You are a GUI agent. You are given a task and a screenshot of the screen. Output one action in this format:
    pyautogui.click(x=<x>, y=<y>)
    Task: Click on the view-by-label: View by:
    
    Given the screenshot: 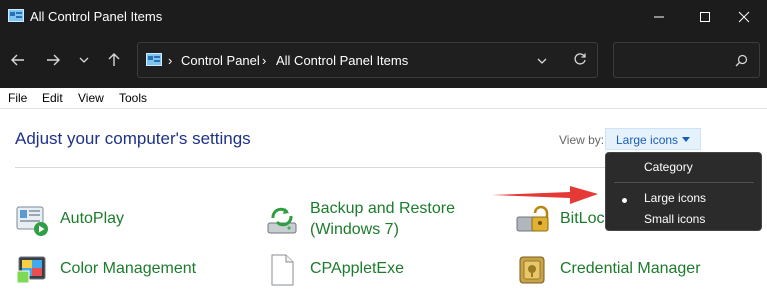 What is the action you would take?
    pyautogui.click(x=582, y=140)
    